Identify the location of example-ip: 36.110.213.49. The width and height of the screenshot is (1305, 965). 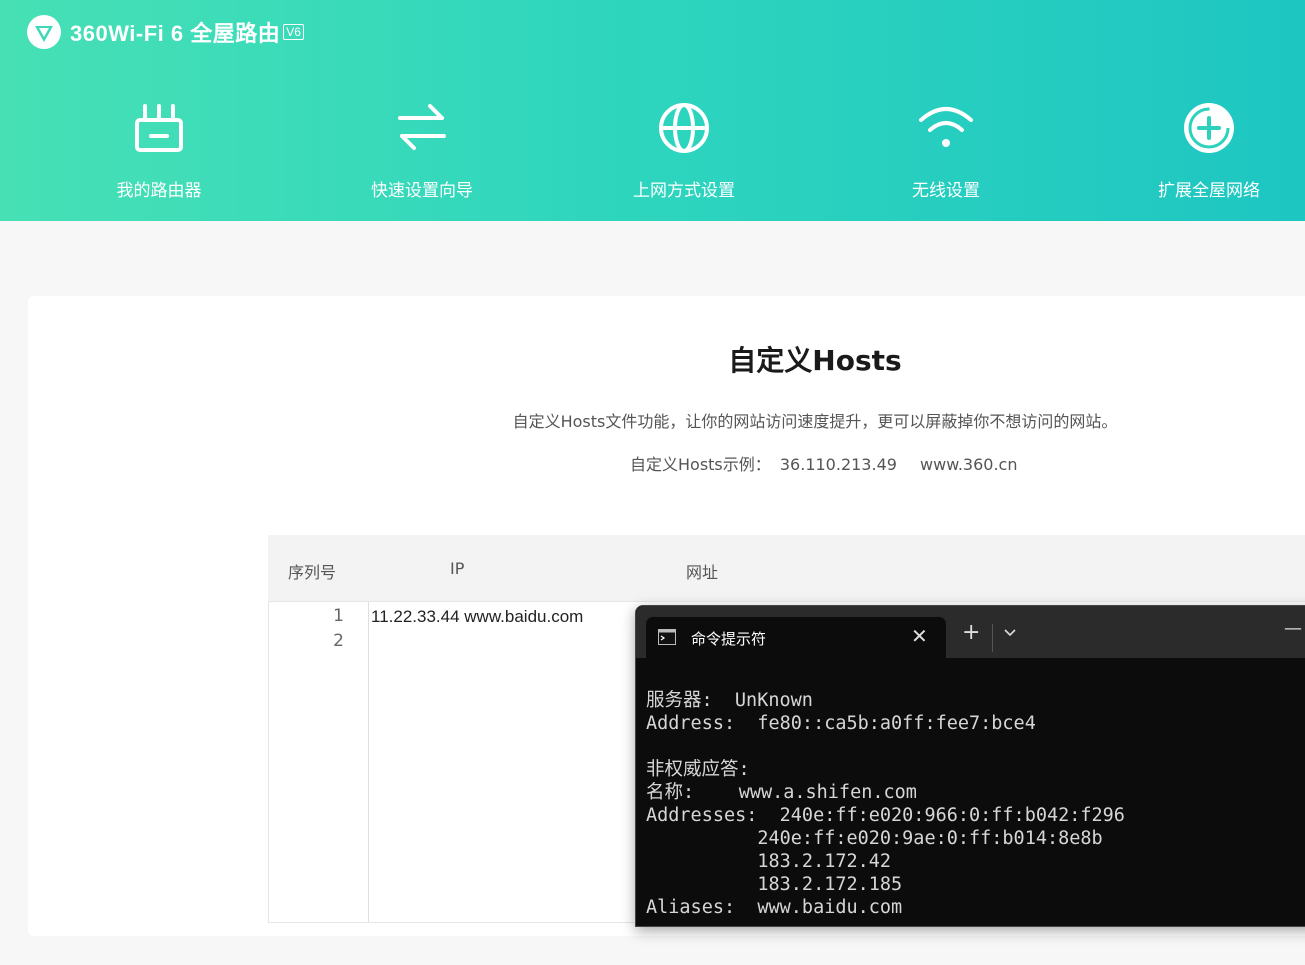
(838, 464).